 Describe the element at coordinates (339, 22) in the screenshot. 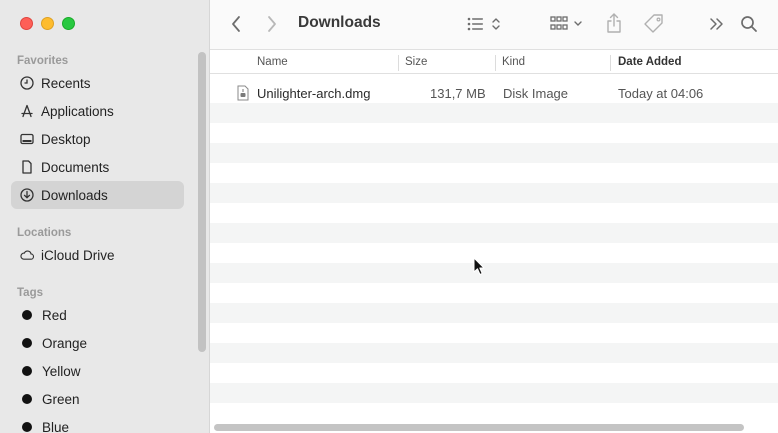

I see `window-title: Downloads` at that location.